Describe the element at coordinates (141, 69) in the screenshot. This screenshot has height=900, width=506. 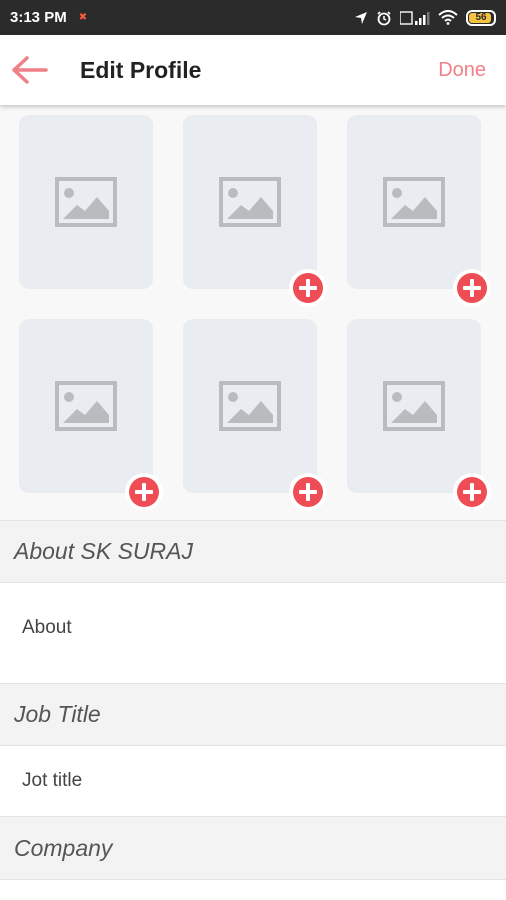
I see `page-title: Edit Profile` at that location.